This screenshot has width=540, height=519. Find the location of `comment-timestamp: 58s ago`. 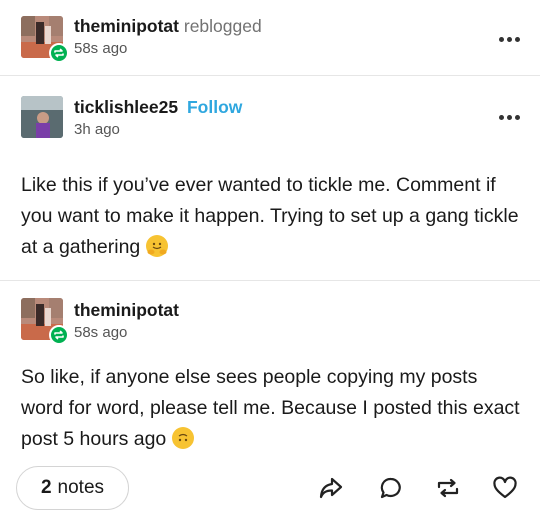

comment-timestamp: 58s ago is located at coordinates (100, 332).